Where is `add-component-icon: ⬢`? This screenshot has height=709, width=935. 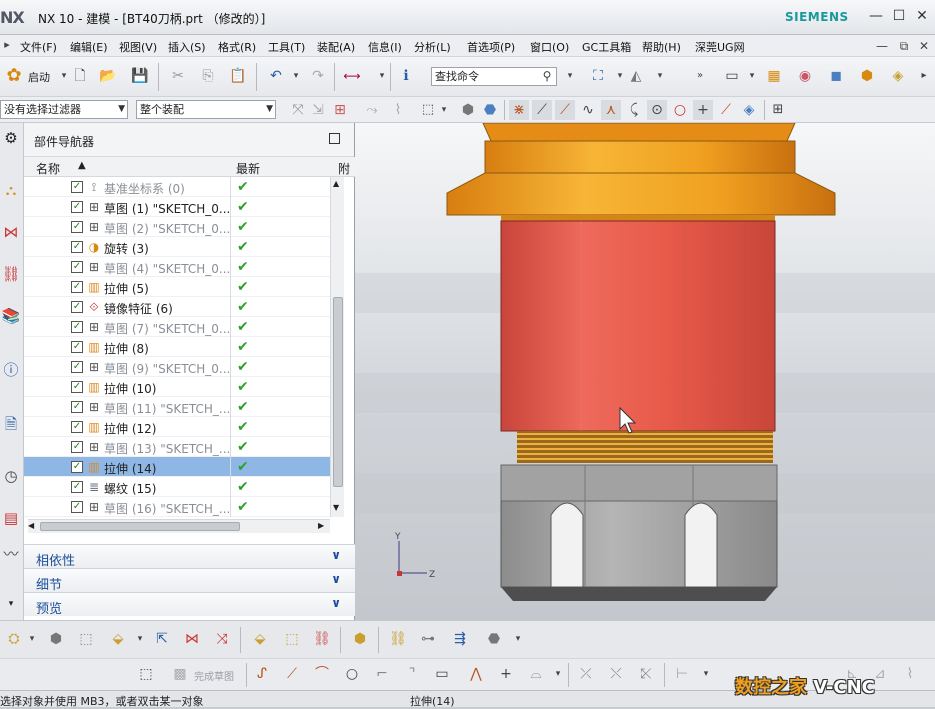 add-component-icon: ⬢ is located at coordinates (56, 639).